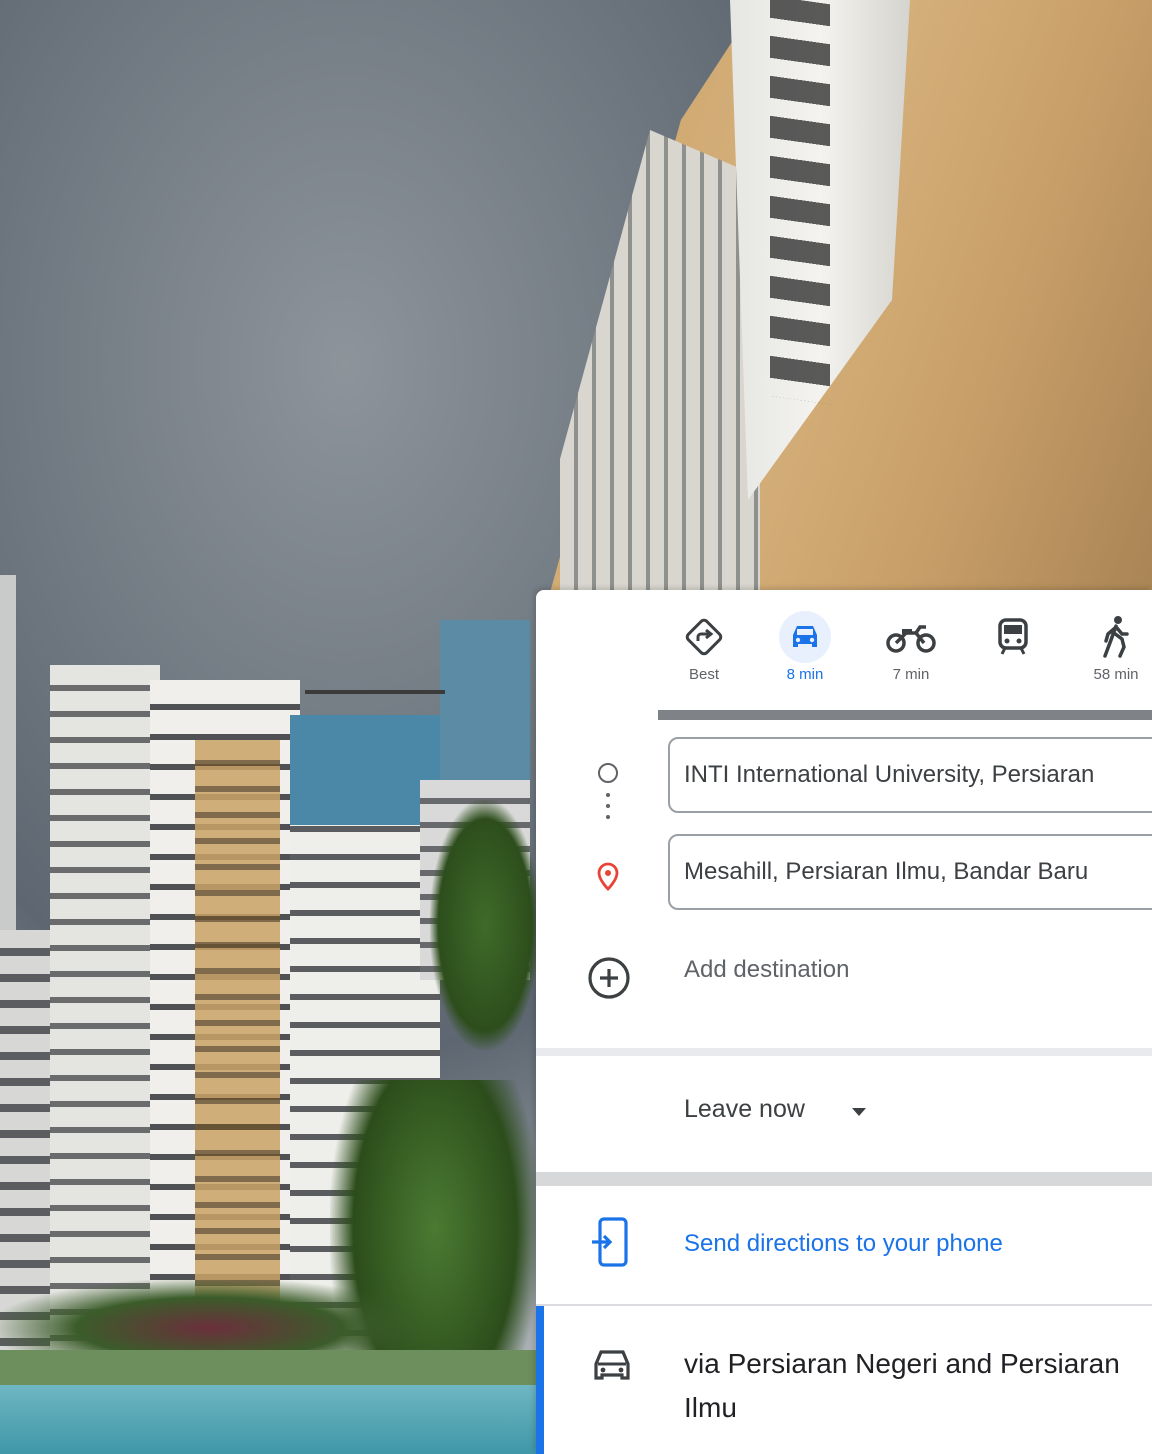 The image size is (1152, 1454). I want to click on route-option-summary: via Persiaran Negeri and Persiaran Ilmu, so click(918, 1386).